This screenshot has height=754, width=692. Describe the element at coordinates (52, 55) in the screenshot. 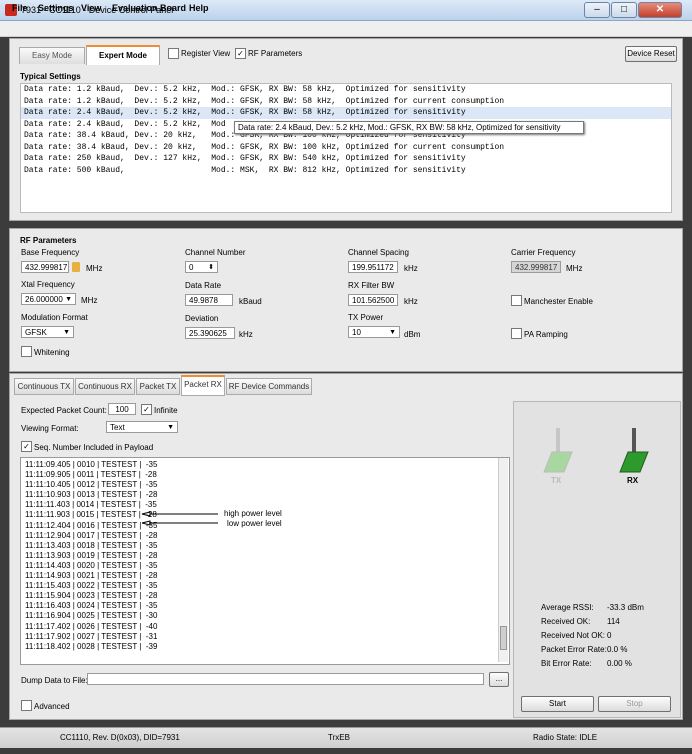

I see `tab-easy-mode: Easy Mode` at that location.